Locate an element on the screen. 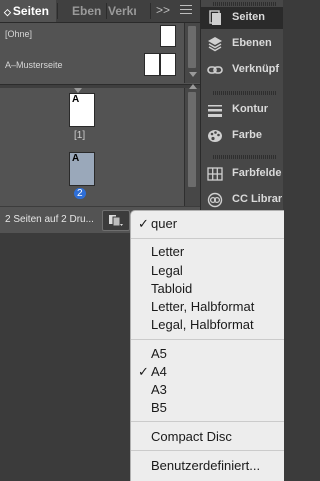 Image resolution: width=320 pixels, height=481 pixels. master-none-label: [Ohne] is located at coordinates (19, 34).